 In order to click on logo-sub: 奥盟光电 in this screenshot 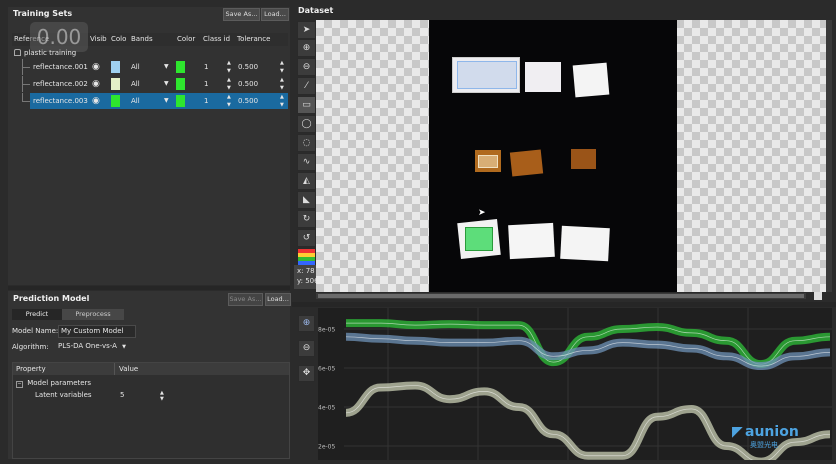, I will do `click(764, 445)`.